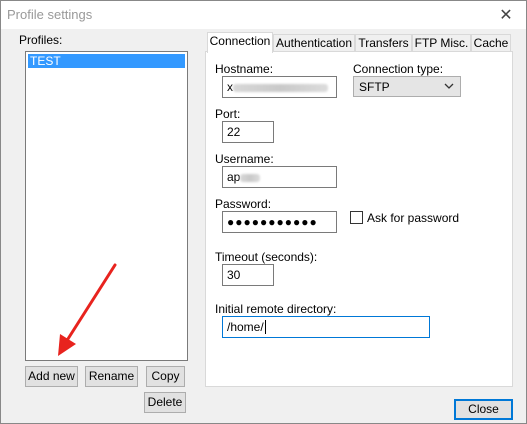  I want to click on tab-connection: Connection, so click(240, 42).